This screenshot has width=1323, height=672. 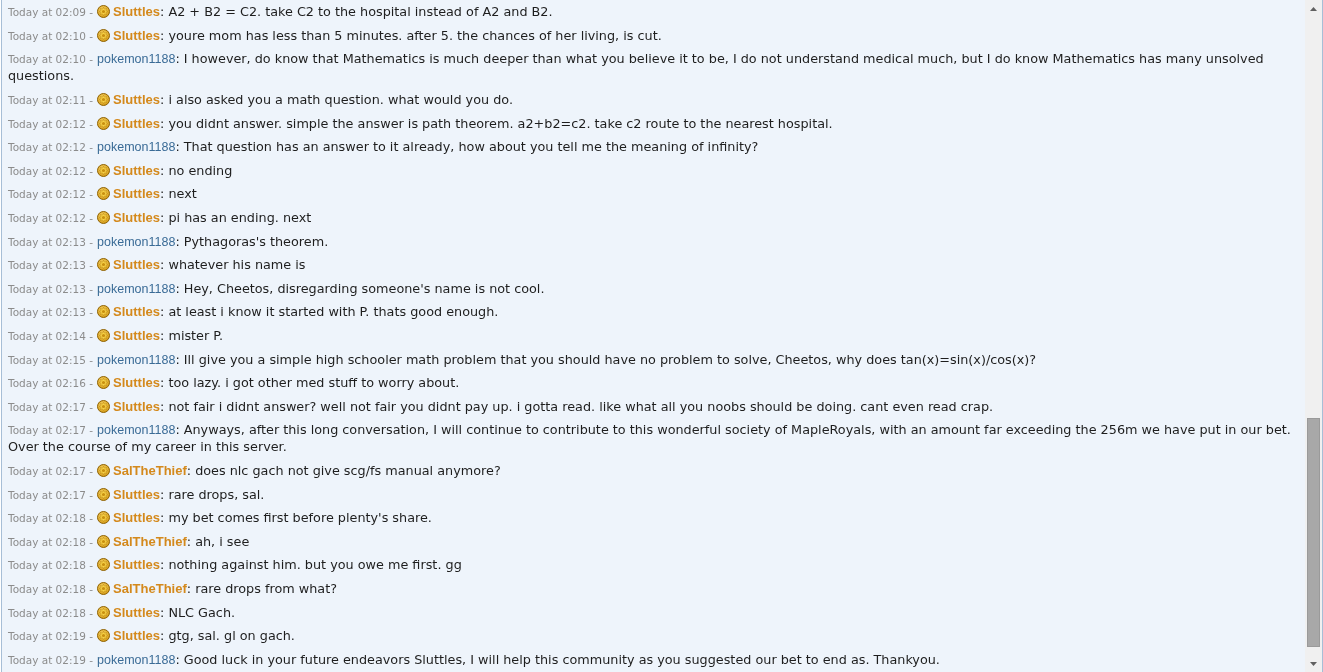 I want to click on chat-message: Today at 02:11 - Sluttles: i also asked you a math question. what would you do., so click(x=260, y=100).